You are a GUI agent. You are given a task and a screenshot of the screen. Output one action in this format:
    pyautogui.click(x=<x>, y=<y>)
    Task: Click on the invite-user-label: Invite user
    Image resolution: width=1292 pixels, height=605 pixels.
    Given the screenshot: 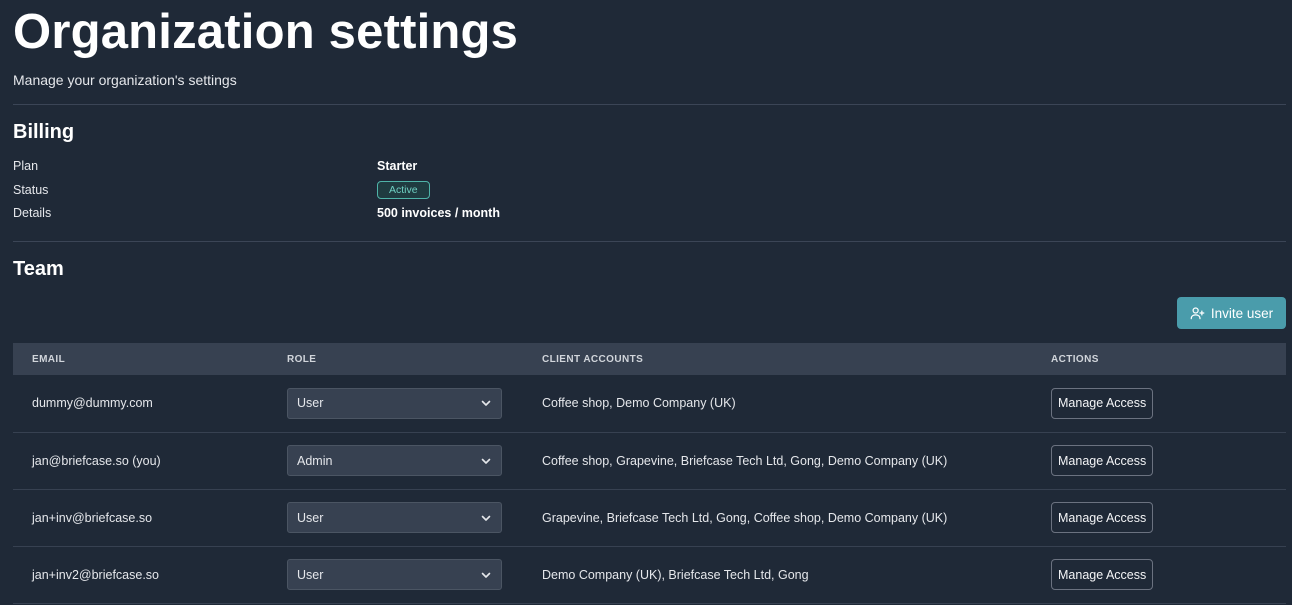 What is the action you would take?
    pyautogui.click(x=1242, y=313)
    